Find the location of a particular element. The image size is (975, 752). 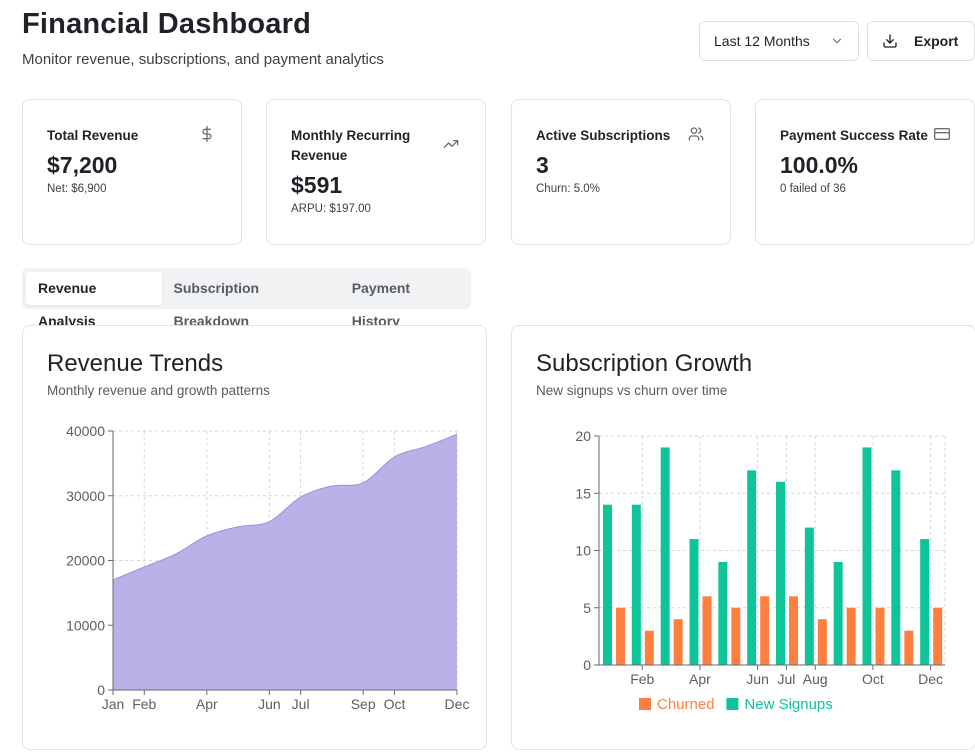

x-tick-label: Sep is located at coordinates (363, 704).